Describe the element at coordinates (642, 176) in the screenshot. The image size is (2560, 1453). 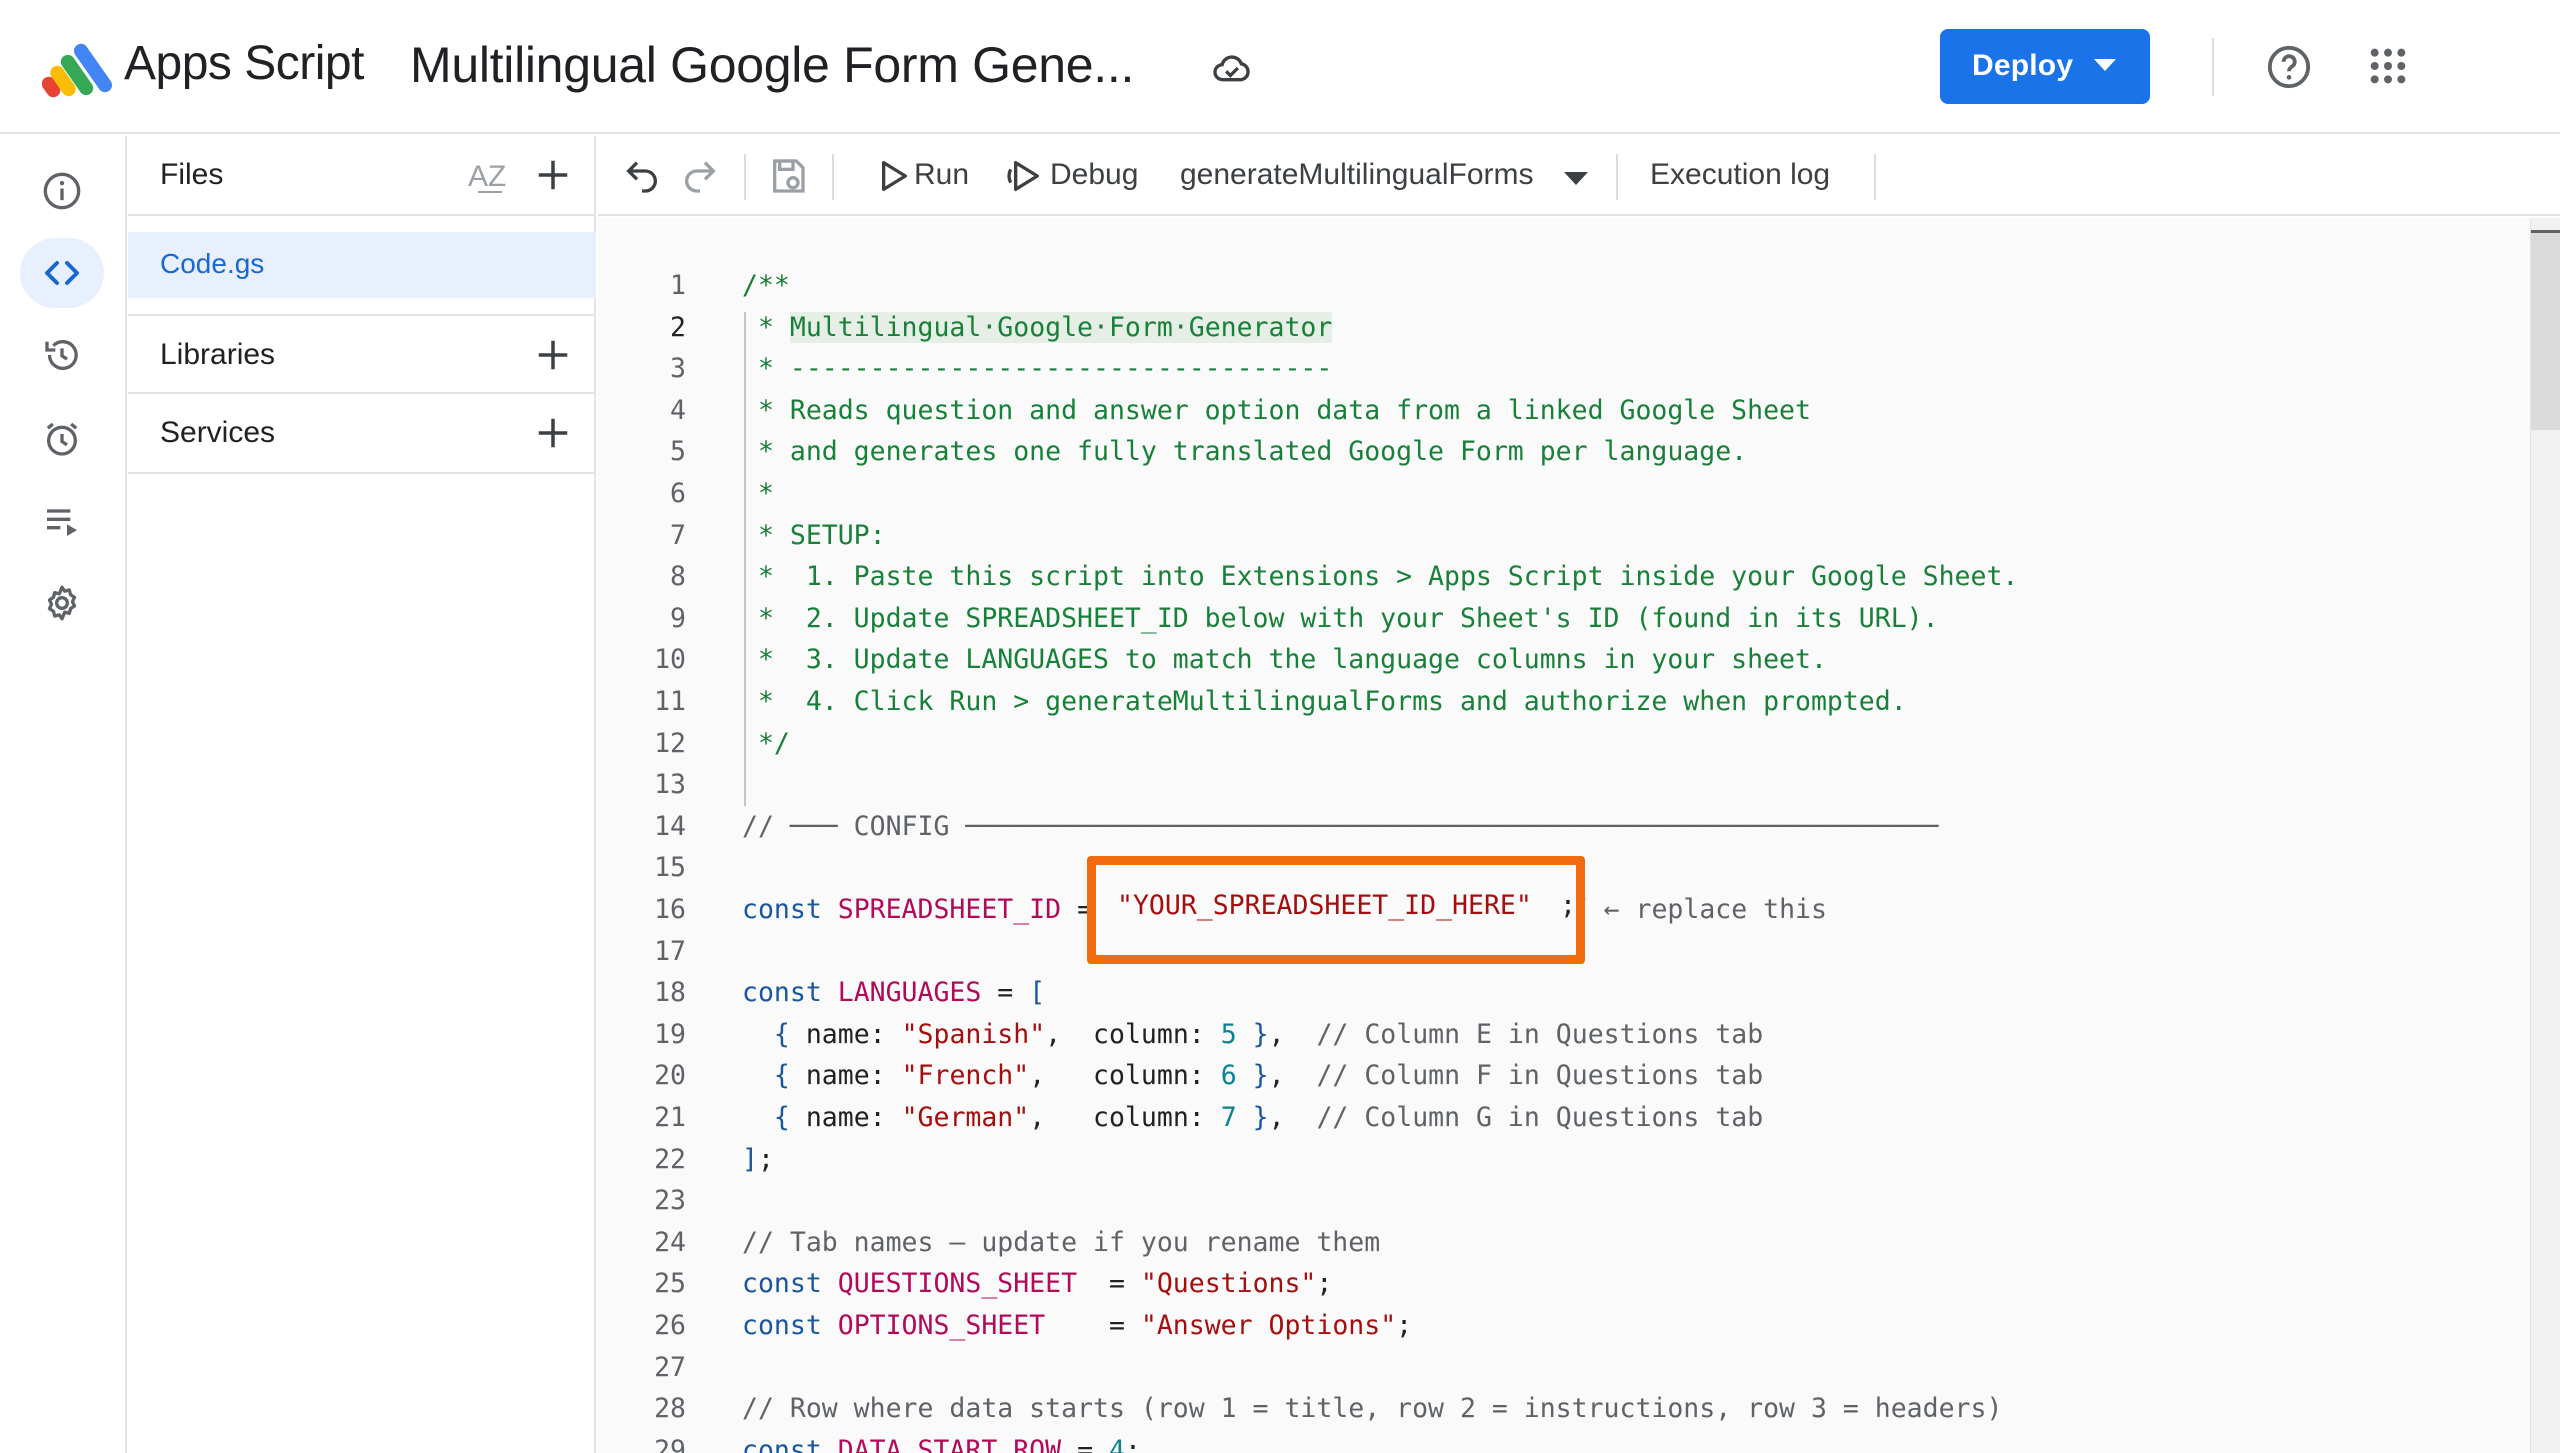
I see `undo-icon` at that location.